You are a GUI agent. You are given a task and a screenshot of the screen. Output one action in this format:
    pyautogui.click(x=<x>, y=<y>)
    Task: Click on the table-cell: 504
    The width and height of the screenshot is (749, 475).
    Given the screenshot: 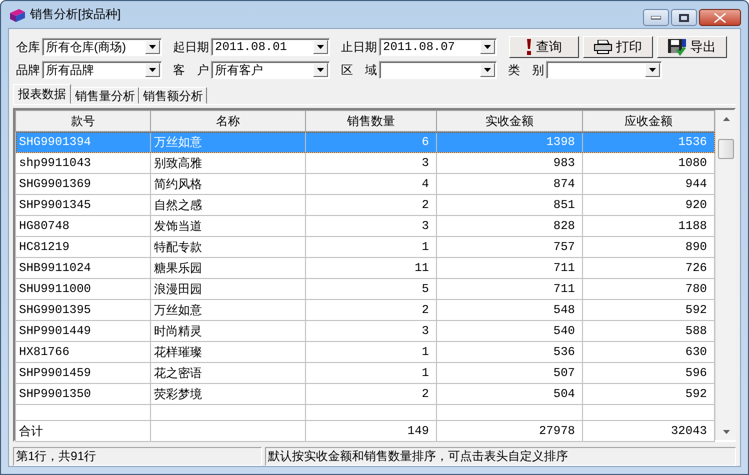 What is the action you would take?
    pyautogui.click(x=509, y=394)
    